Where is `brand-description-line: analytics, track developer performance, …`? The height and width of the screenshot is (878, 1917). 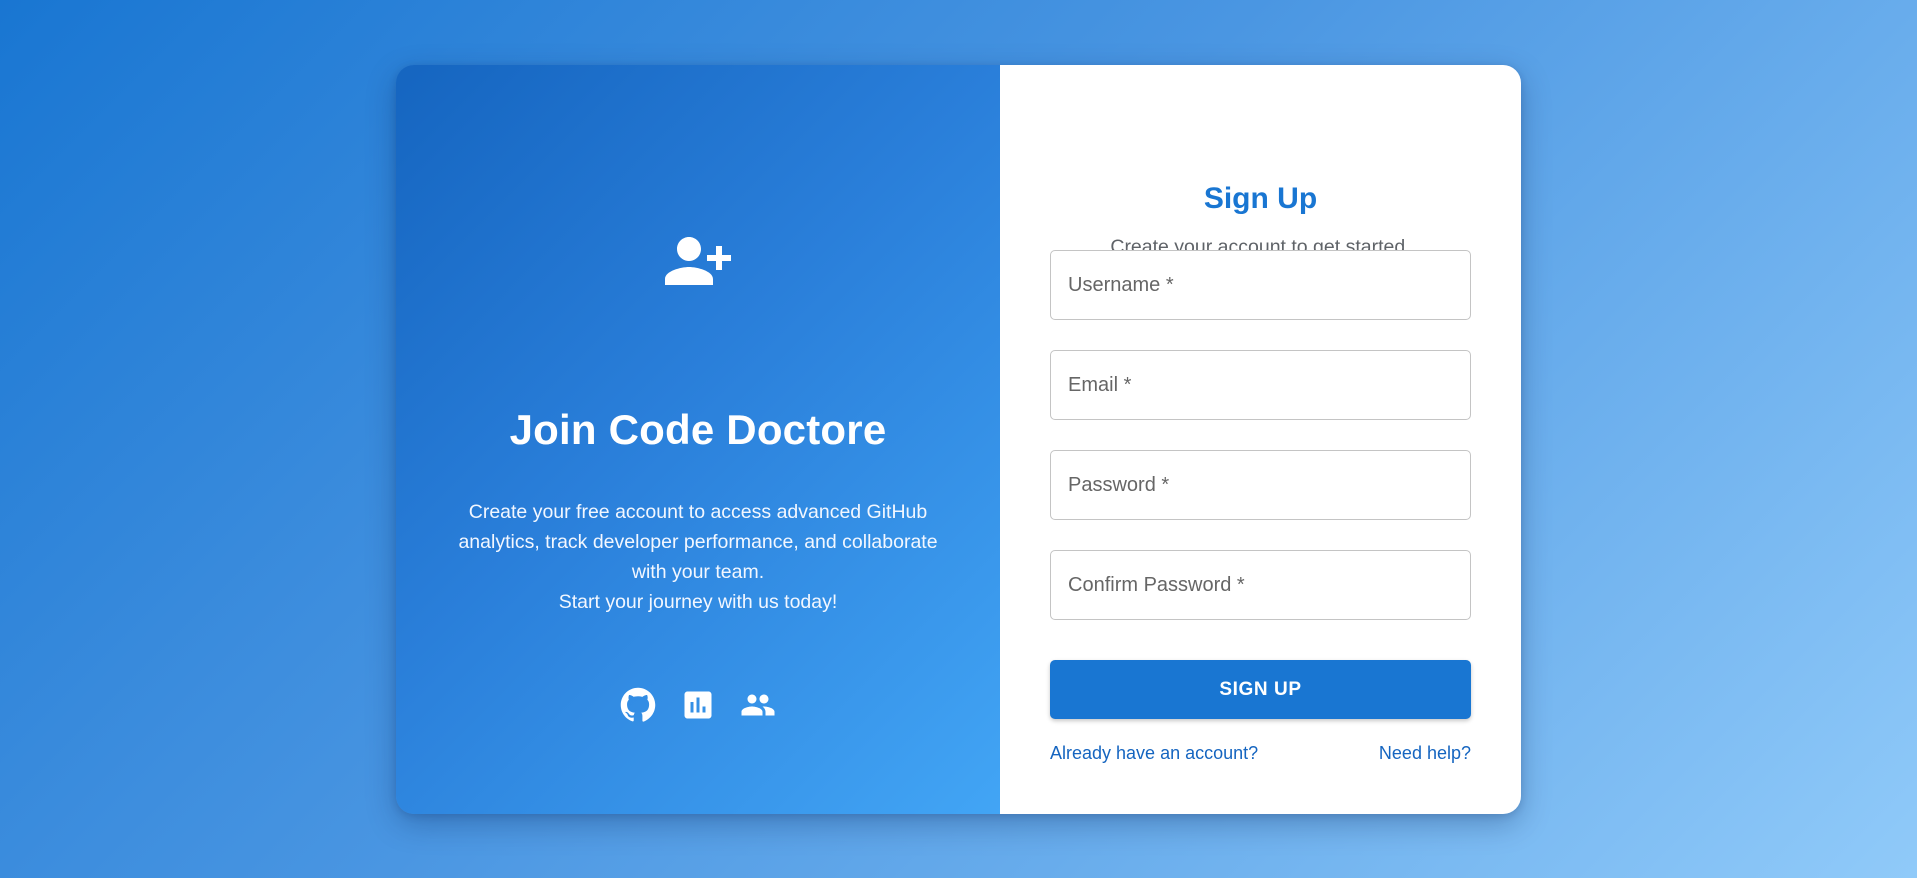
brand-description-line: analytics, track developer performance, … is located at coordinates (698, 542).